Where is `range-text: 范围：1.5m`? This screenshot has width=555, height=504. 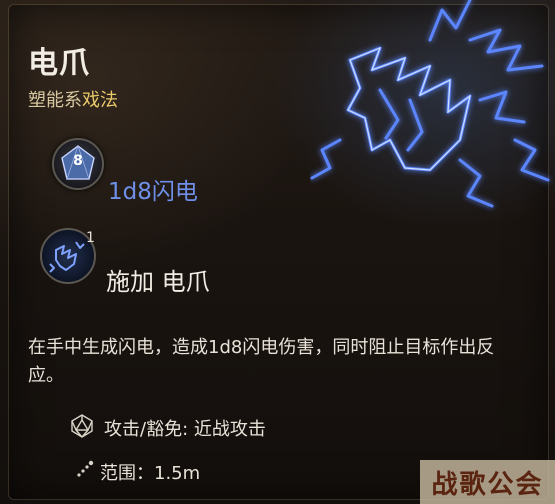
range-text: 范围：1.5m is located at coordinates (150, 473).